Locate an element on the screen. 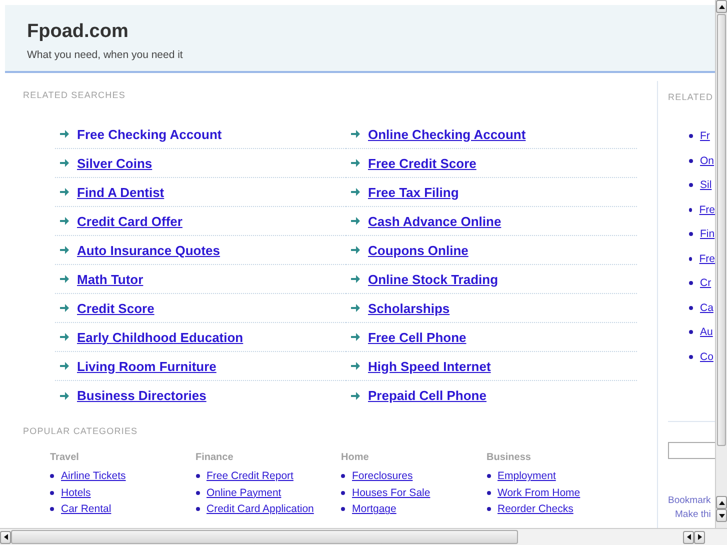 Image resolution: width=727 pixels, height=545 pixels. search-link: High Speed Internet is located at coordinates (429, 366).